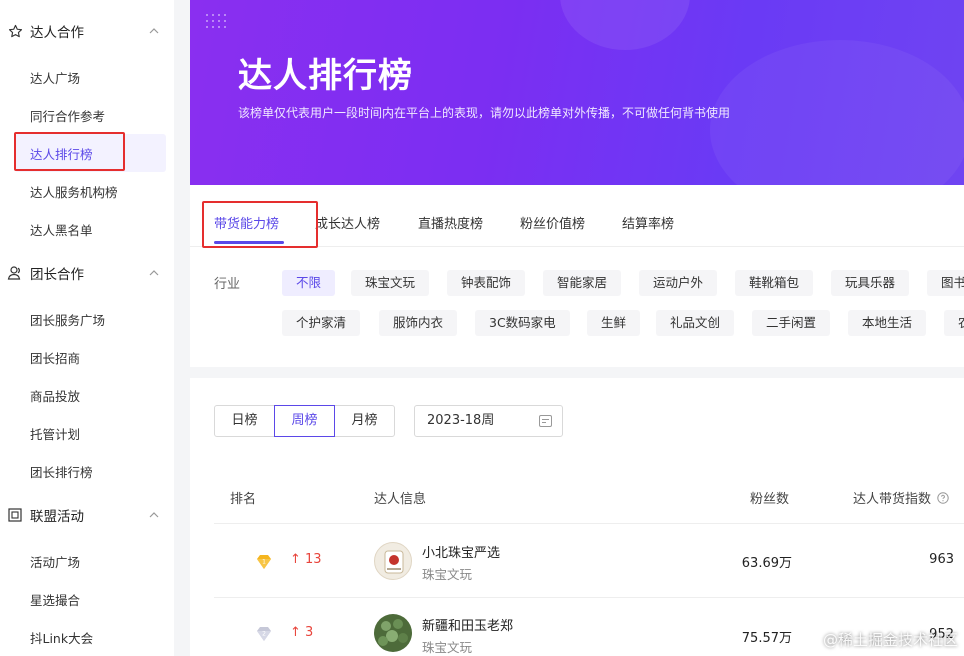  What do you see at coordinates (390, 283) in the screenshot?
I see `industry-chip: 珠宝文玩` at bounding box center [390, 283].